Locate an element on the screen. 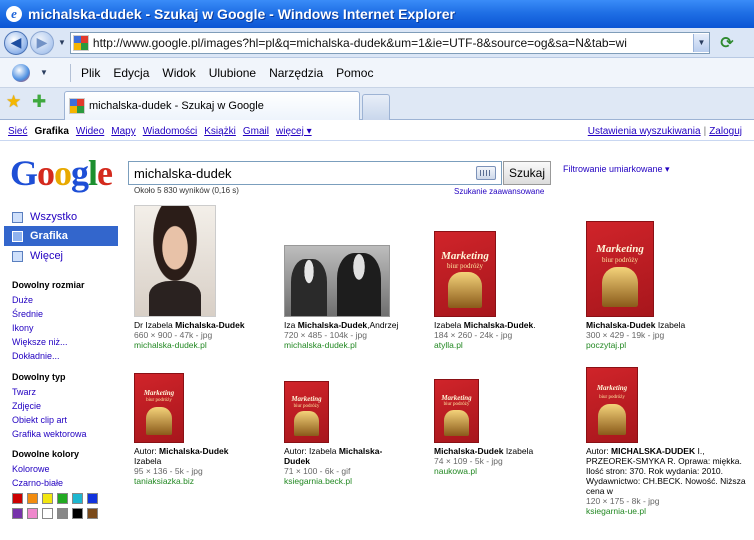 The image size is (754, 540). gbar-link-web: Sieć is located at coordinates (17, 131).